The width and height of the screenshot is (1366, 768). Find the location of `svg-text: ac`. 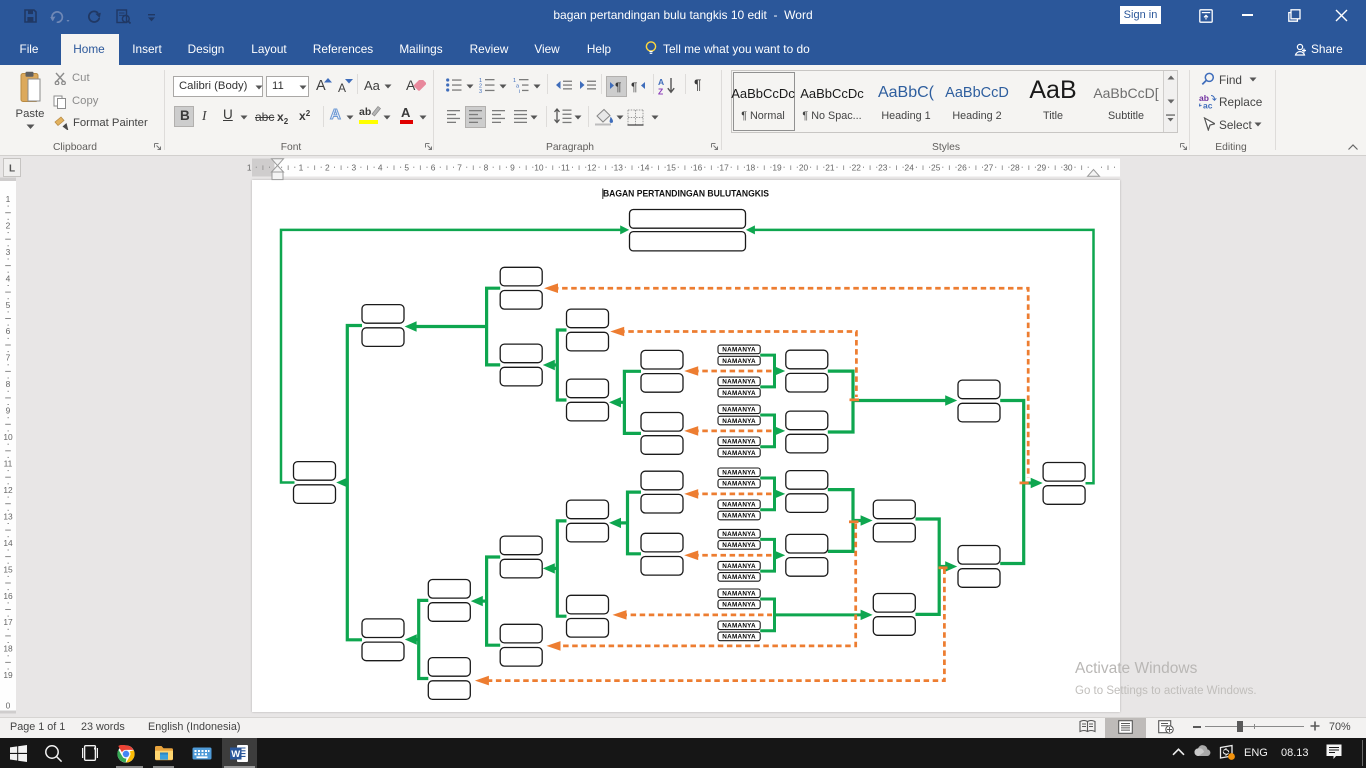

svg-text: ac is located at coordinates (1208, 105).